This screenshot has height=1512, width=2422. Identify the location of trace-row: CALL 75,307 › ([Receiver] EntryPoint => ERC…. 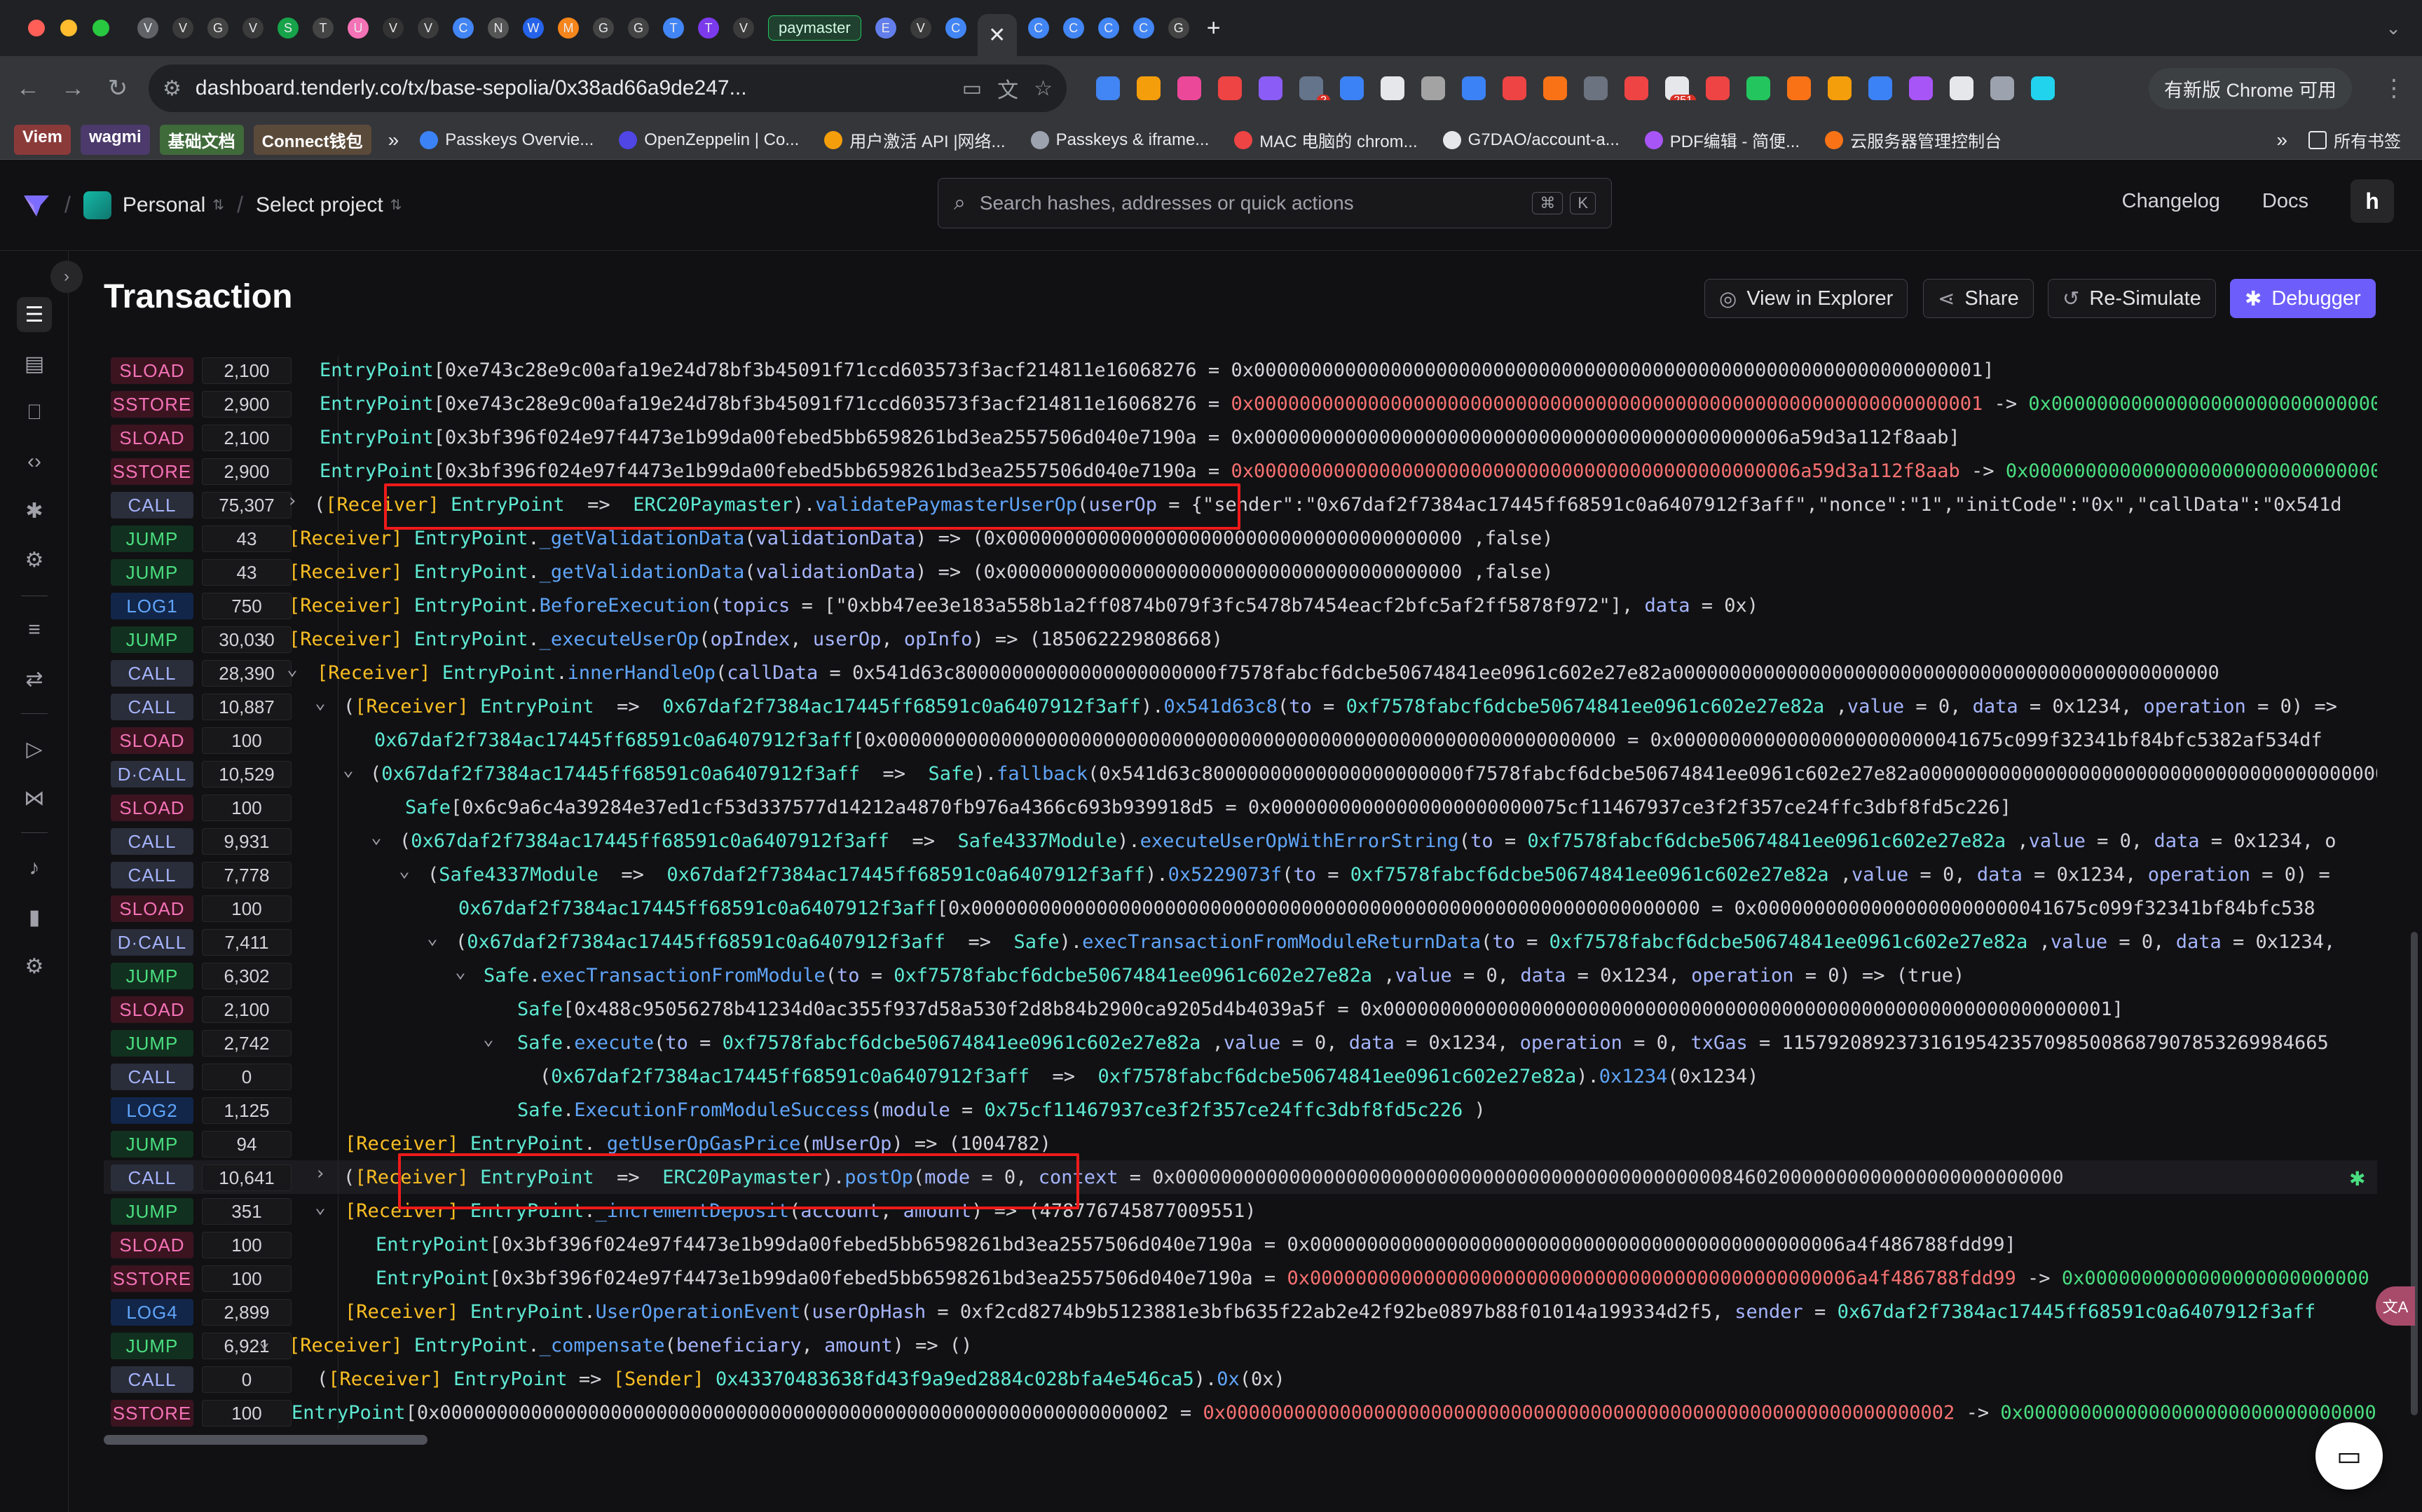
(1240, 504).